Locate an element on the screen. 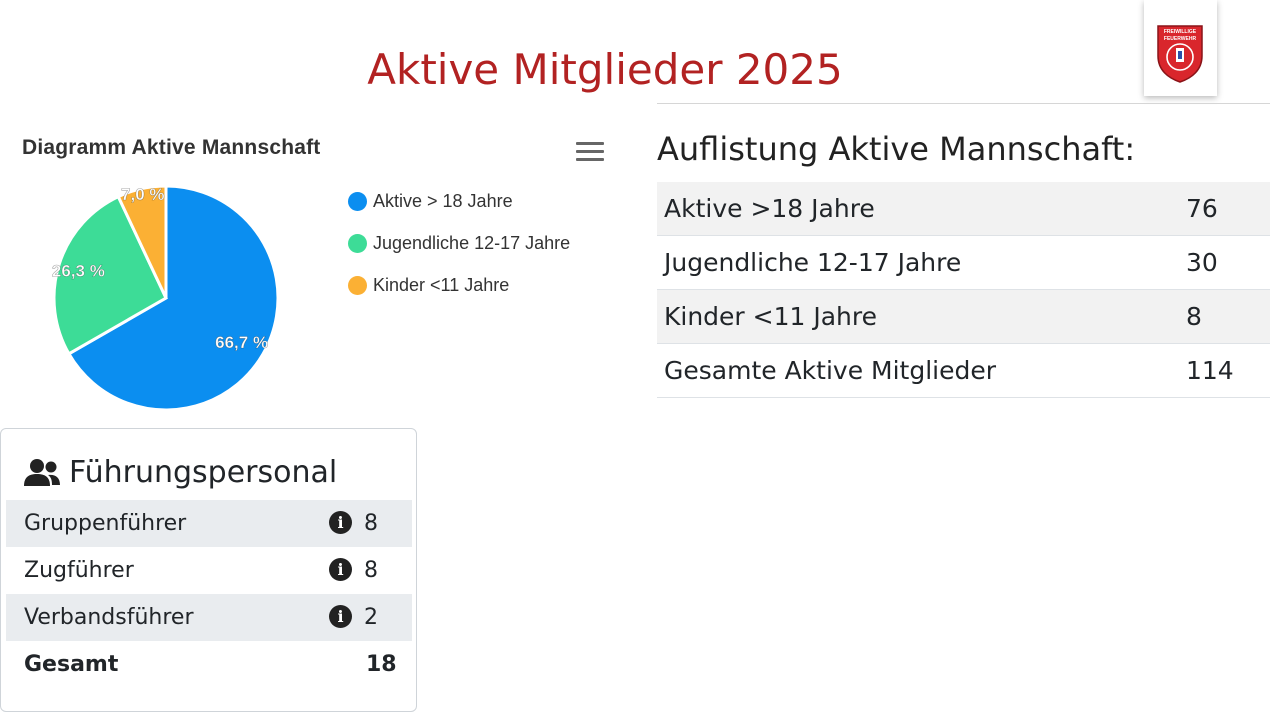 The image size is (1280, 720). pie-data-label: 66,7 % is located at coordinates (241, 342).